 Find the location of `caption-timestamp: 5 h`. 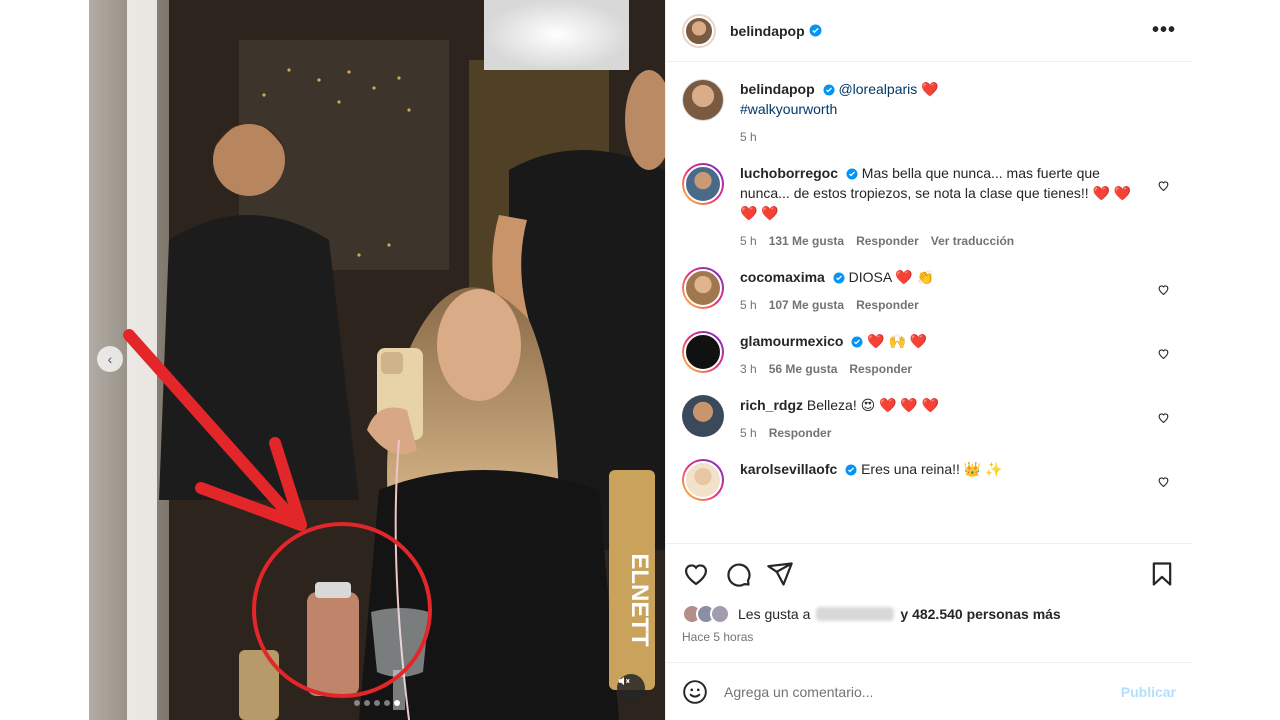

caption-timestamp: 5 h is located at coordinates (748, 137).